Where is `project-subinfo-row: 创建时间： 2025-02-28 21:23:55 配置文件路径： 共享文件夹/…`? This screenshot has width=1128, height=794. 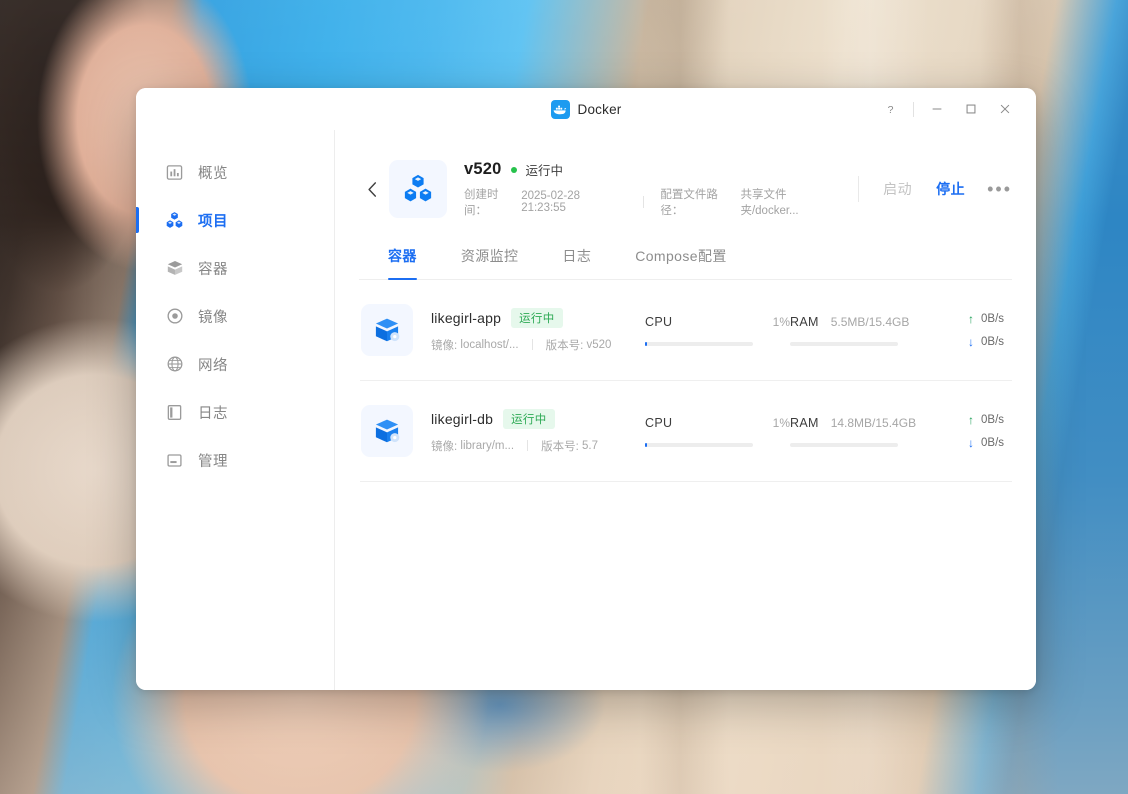
project-subinfo-row: 创建时间： 2025-02-28 21:23:55 配置文件路径： 共享文件夹/… is located at coordinates (654, 202).